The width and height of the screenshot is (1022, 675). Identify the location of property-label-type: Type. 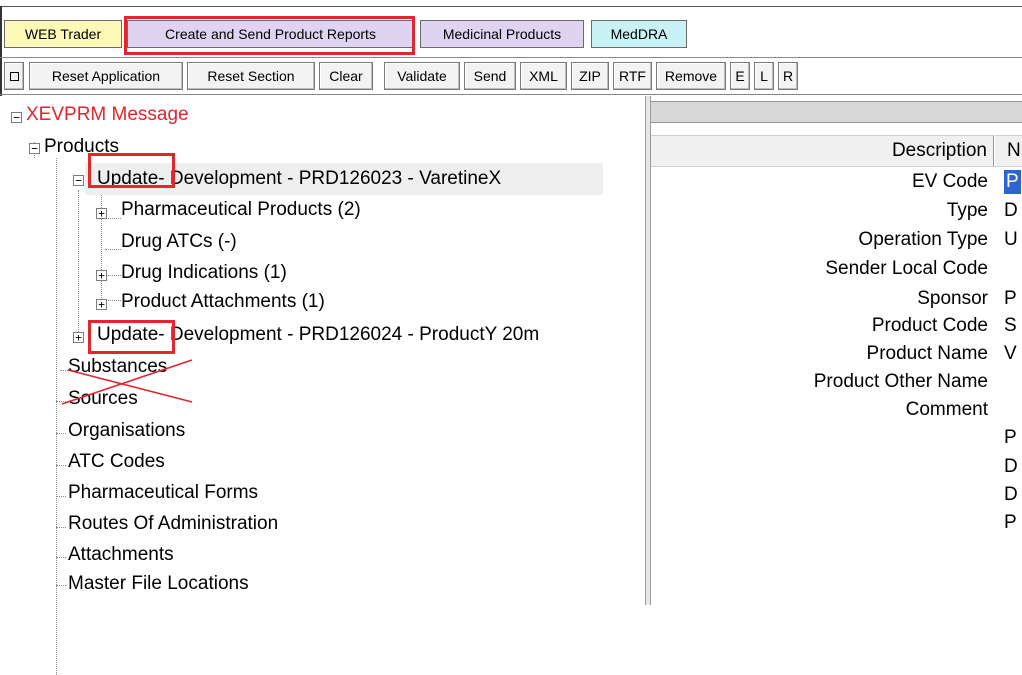
(967, 210).